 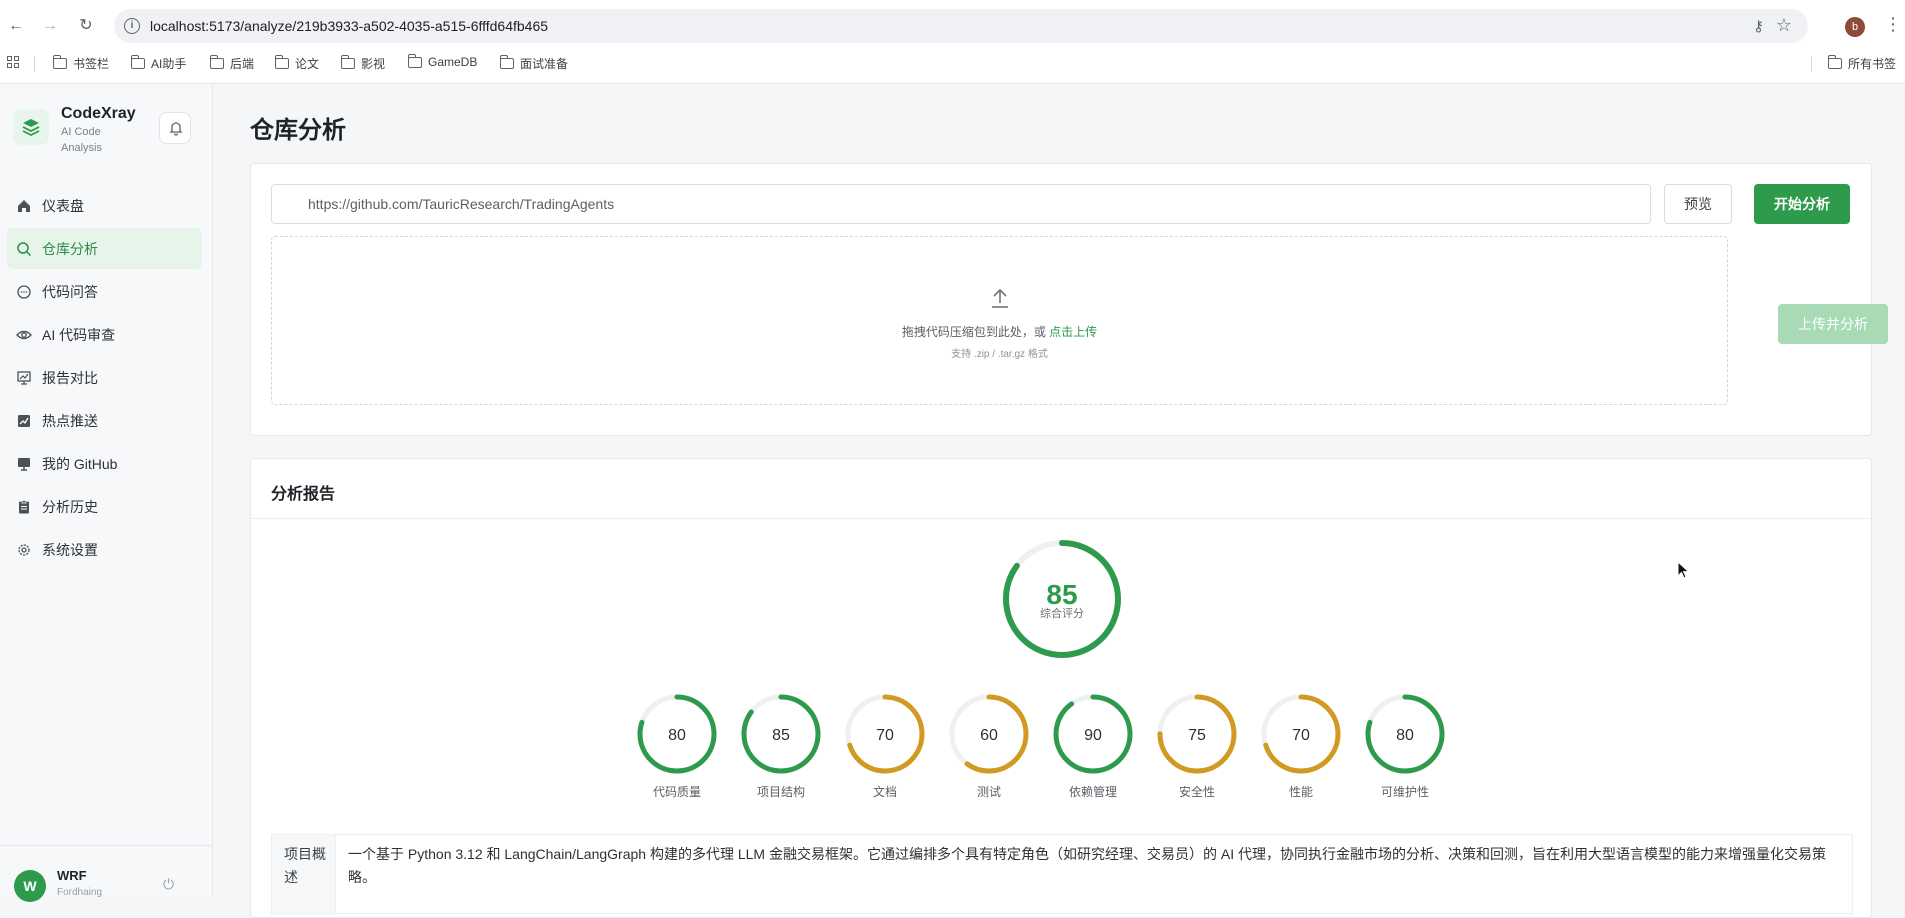 I want to click on clipboard-icon, so click(x=24, y=506).